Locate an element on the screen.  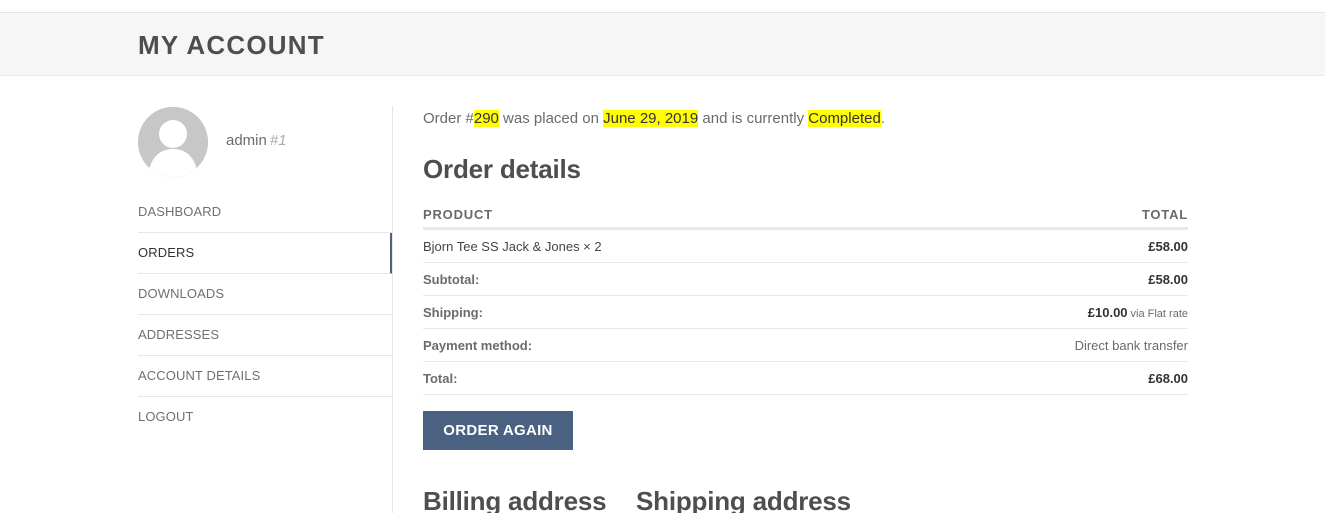
table-header: PRODUCT TOTAL is located at coordinates (805, 216).